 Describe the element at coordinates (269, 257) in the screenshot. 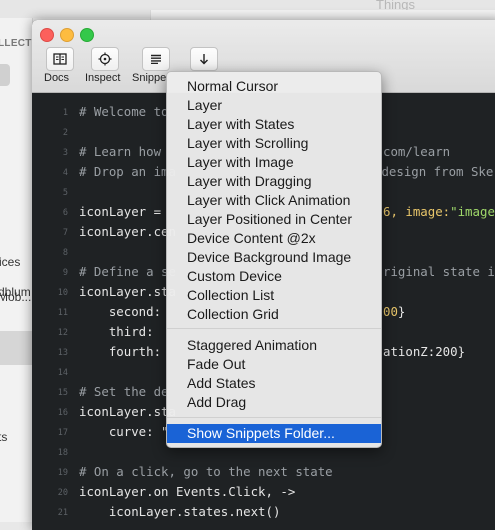

I see `menu-item-label: Device Background Image` at that location.